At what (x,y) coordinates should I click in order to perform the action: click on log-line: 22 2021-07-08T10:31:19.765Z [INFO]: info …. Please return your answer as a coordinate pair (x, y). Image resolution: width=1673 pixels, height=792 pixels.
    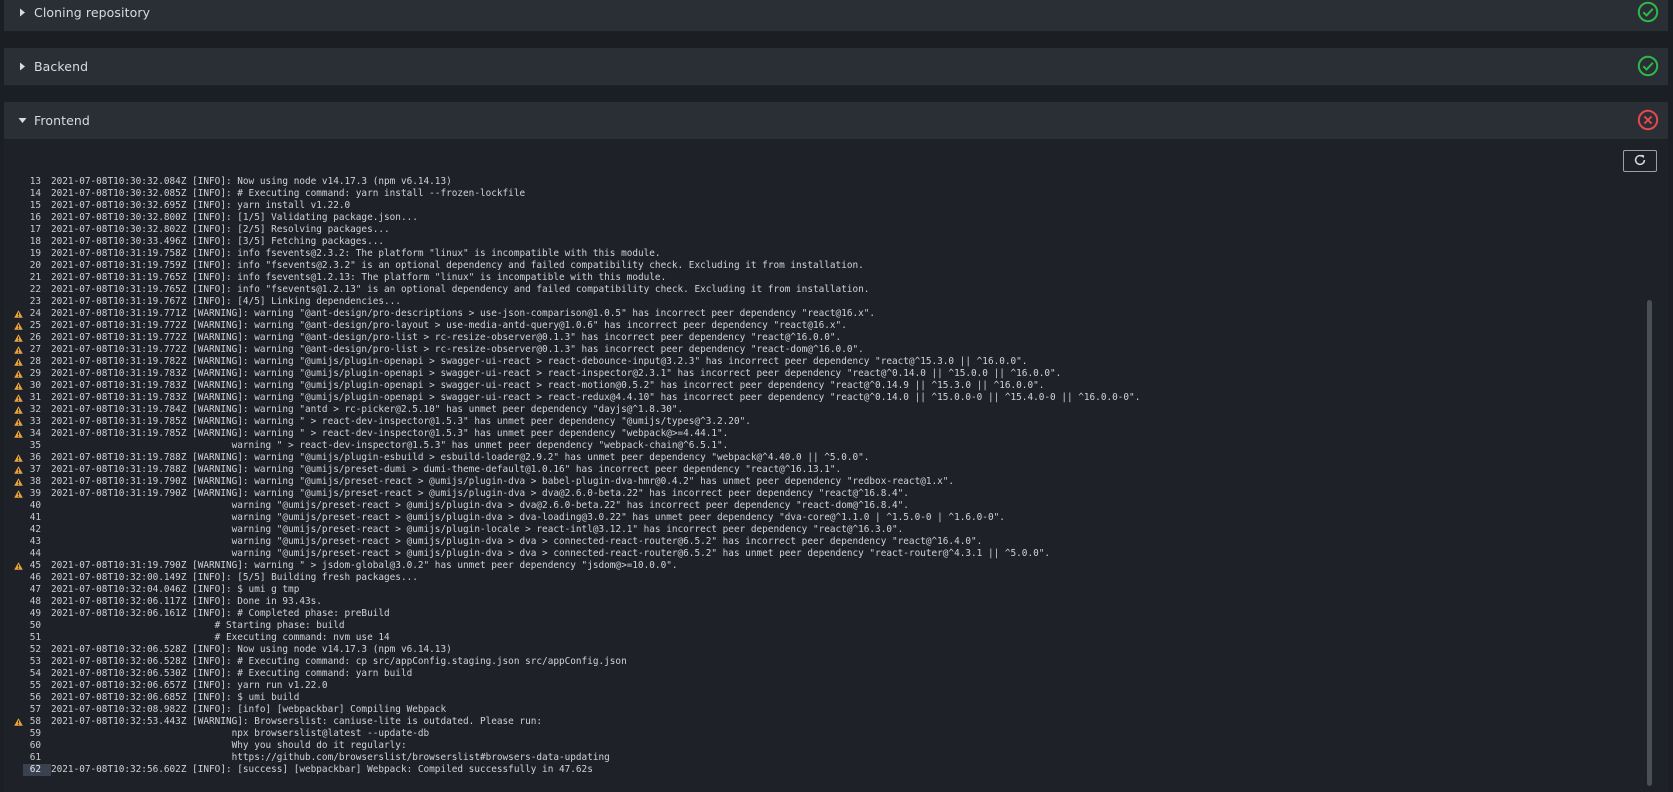
    Looking at the image, I should click on (831, 290).